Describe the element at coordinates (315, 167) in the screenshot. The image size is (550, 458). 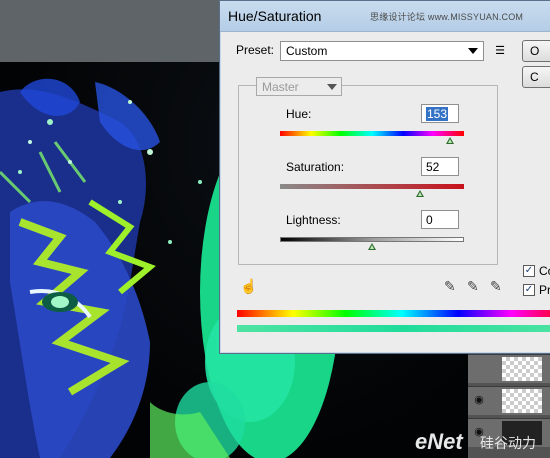
I see `saturation-label: Saturation:` at that location.